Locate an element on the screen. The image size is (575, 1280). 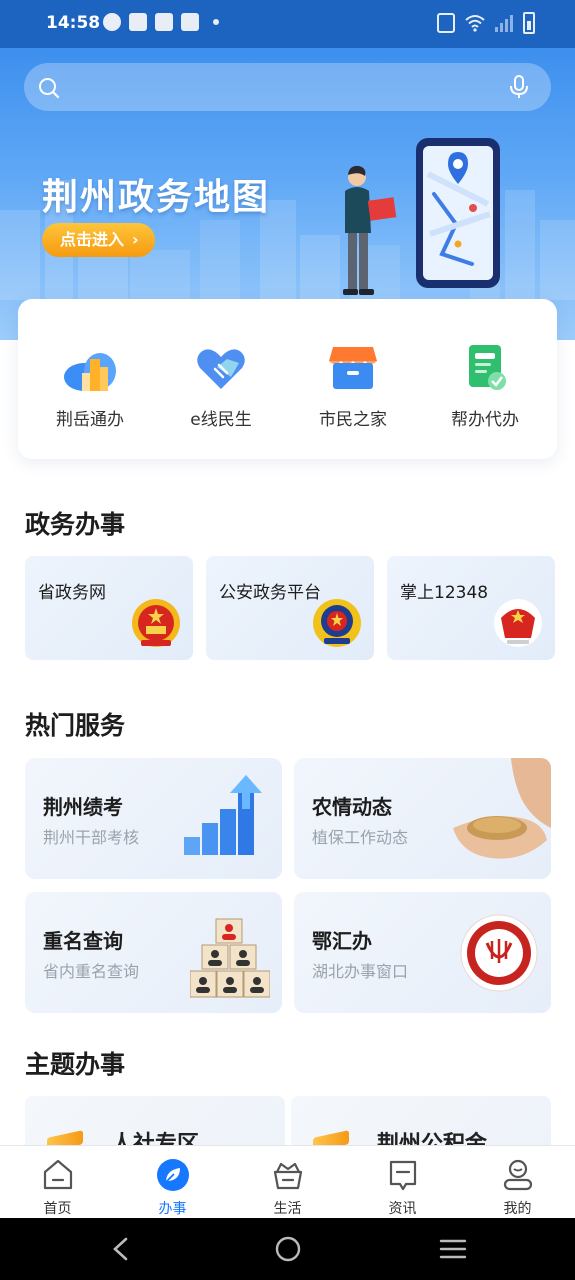
quick-entry-citizen-home: 市民之家 is located at coordinates (353, 386).